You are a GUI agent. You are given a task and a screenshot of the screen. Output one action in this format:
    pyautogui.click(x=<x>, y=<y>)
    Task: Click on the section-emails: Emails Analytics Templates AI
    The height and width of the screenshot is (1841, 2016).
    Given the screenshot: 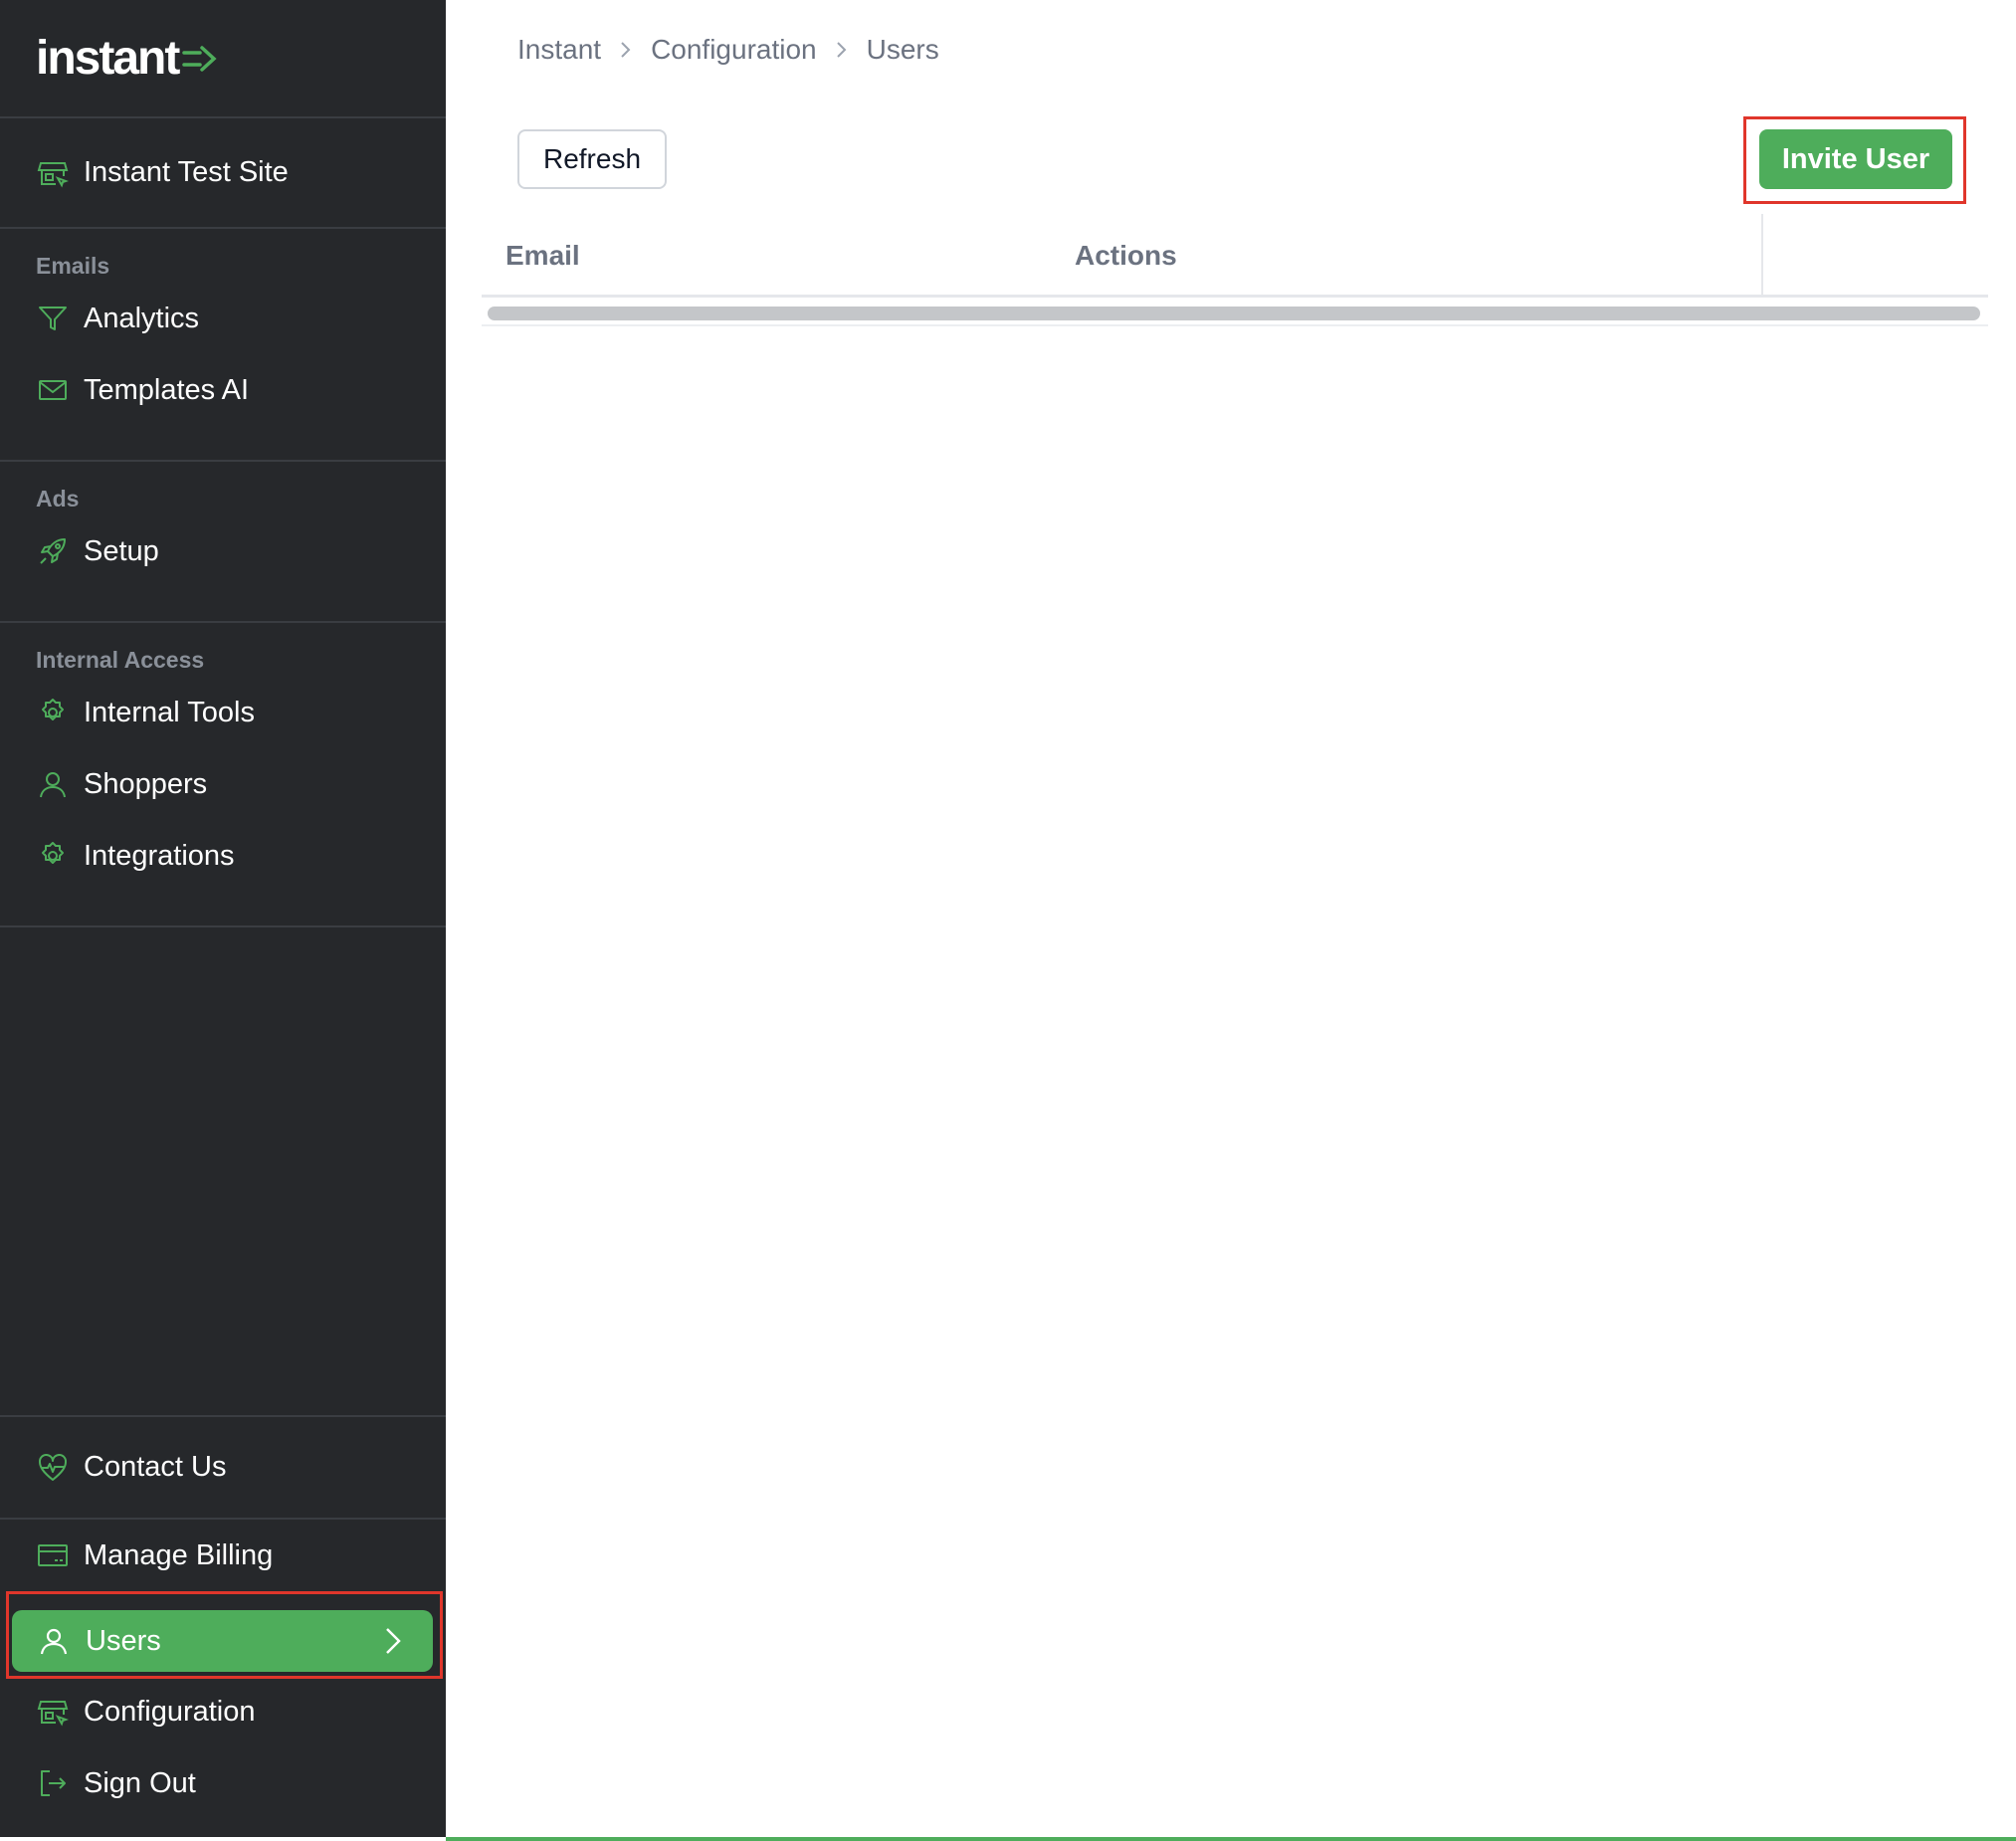 What is the action you would take?
    pyautogui.click(x=223, y=345)
    